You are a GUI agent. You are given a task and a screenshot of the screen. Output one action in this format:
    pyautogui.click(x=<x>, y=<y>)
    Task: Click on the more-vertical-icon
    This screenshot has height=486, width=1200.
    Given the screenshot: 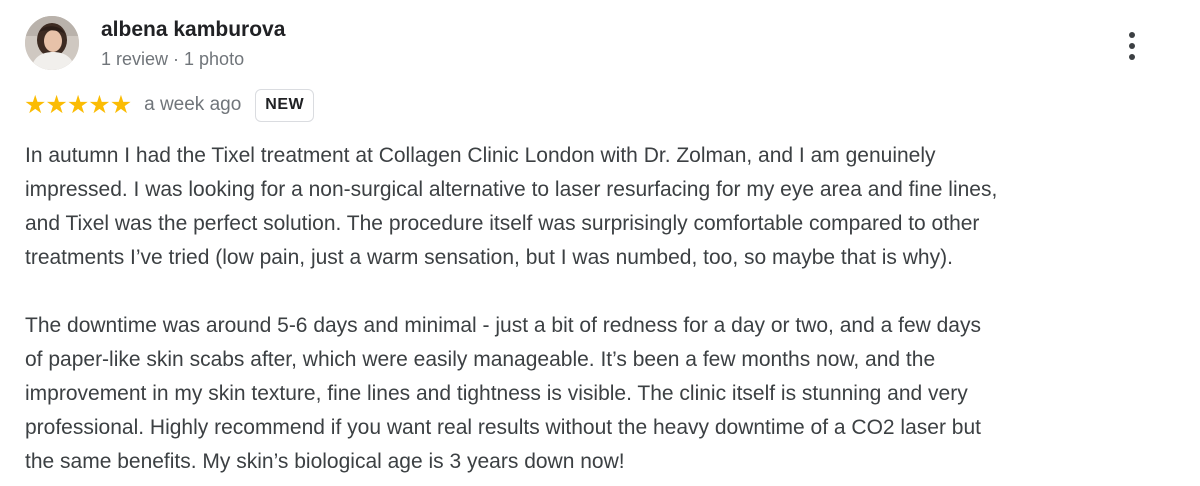 What is the action you would take?
    pyautogui.click(x=1132, y=46)
    